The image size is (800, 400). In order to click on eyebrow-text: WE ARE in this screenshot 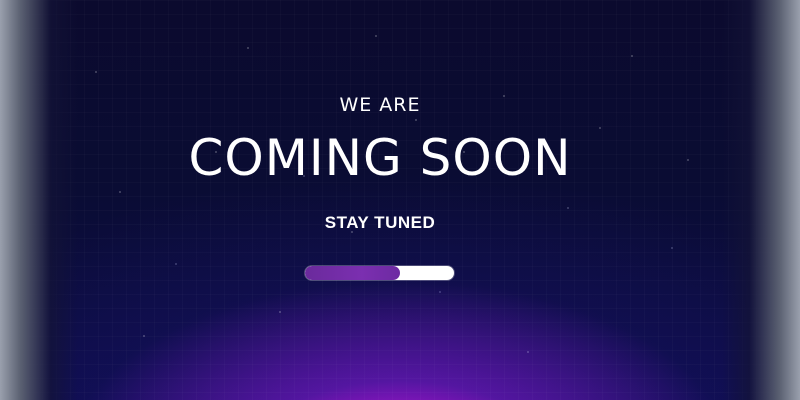, I will do `click(380, 105)`.